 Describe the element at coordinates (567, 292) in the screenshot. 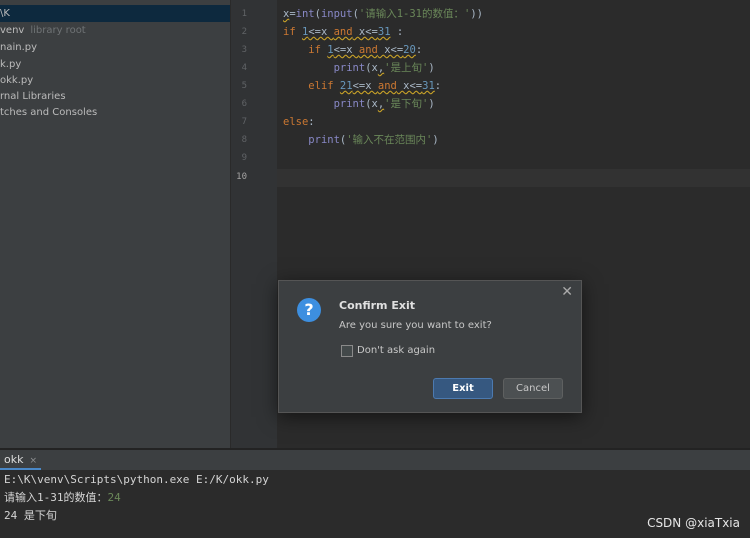

I see `close-icon: ✕` at that location.